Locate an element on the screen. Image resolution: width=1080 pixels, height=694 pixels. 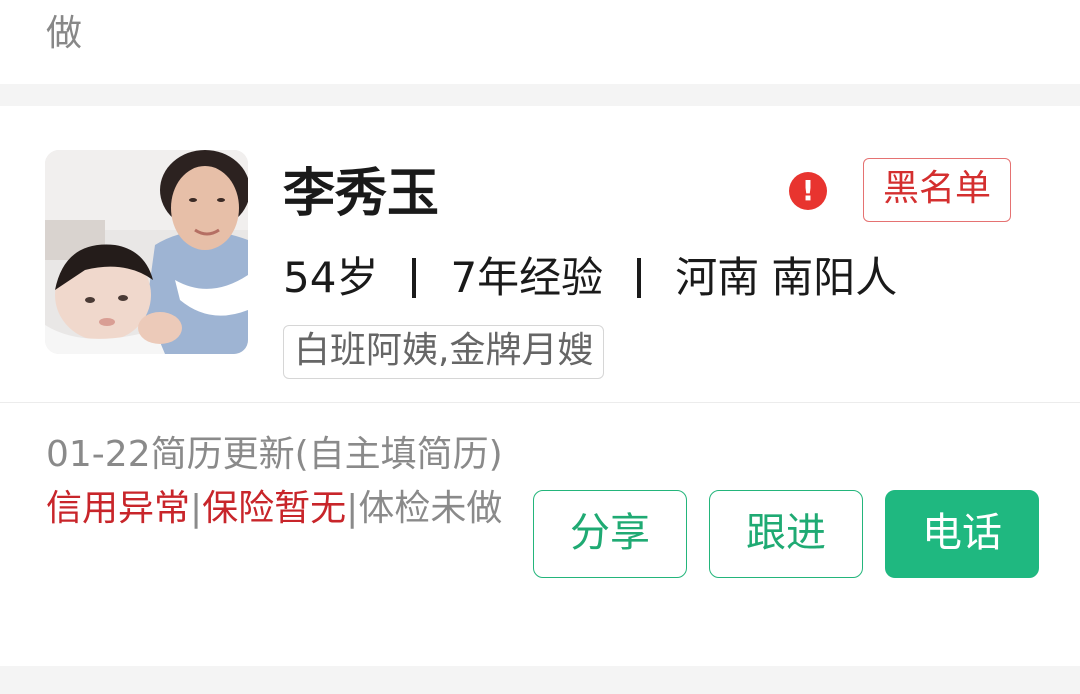
status-text: 01-22简历更新(自主填简历) 信用异常|保险暂无|体检未做 is located at coordinates (274, 481).